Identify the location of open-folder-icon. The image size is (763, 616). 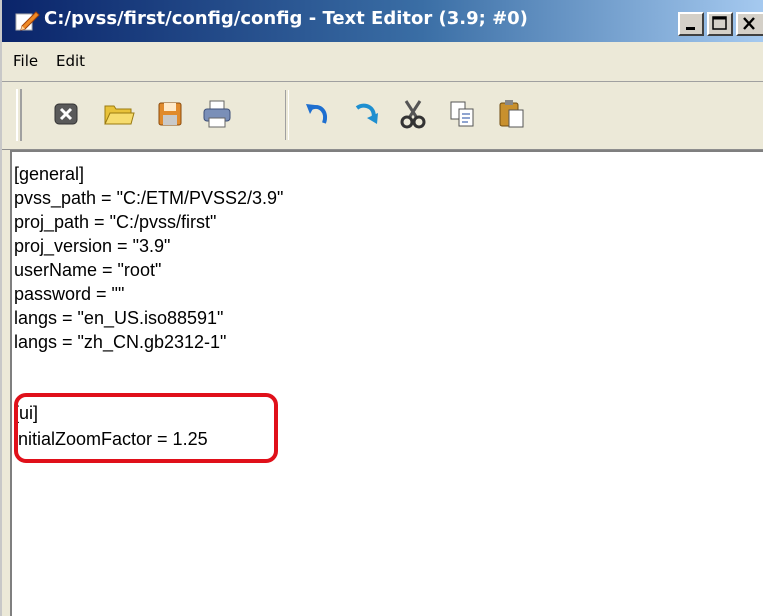
(119, 115).